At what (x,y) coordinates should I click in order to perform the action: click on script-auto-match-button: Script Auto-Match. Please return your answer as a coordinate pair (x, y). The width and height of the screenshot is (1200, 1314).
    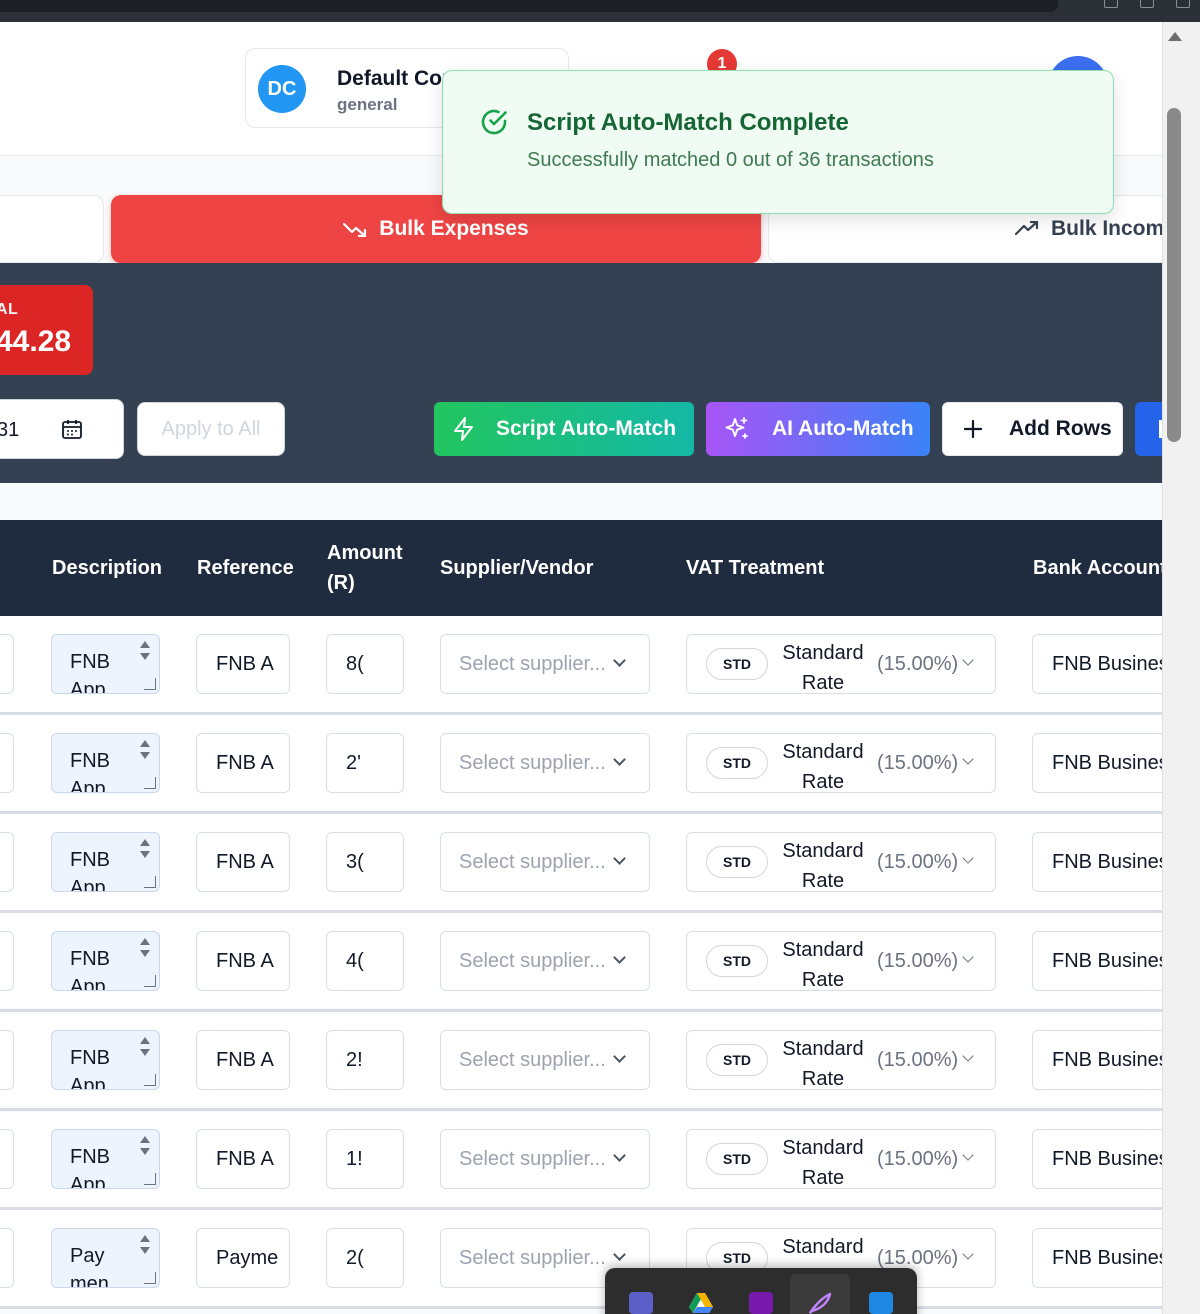
    Looking at the image, I should click on (564, 429).